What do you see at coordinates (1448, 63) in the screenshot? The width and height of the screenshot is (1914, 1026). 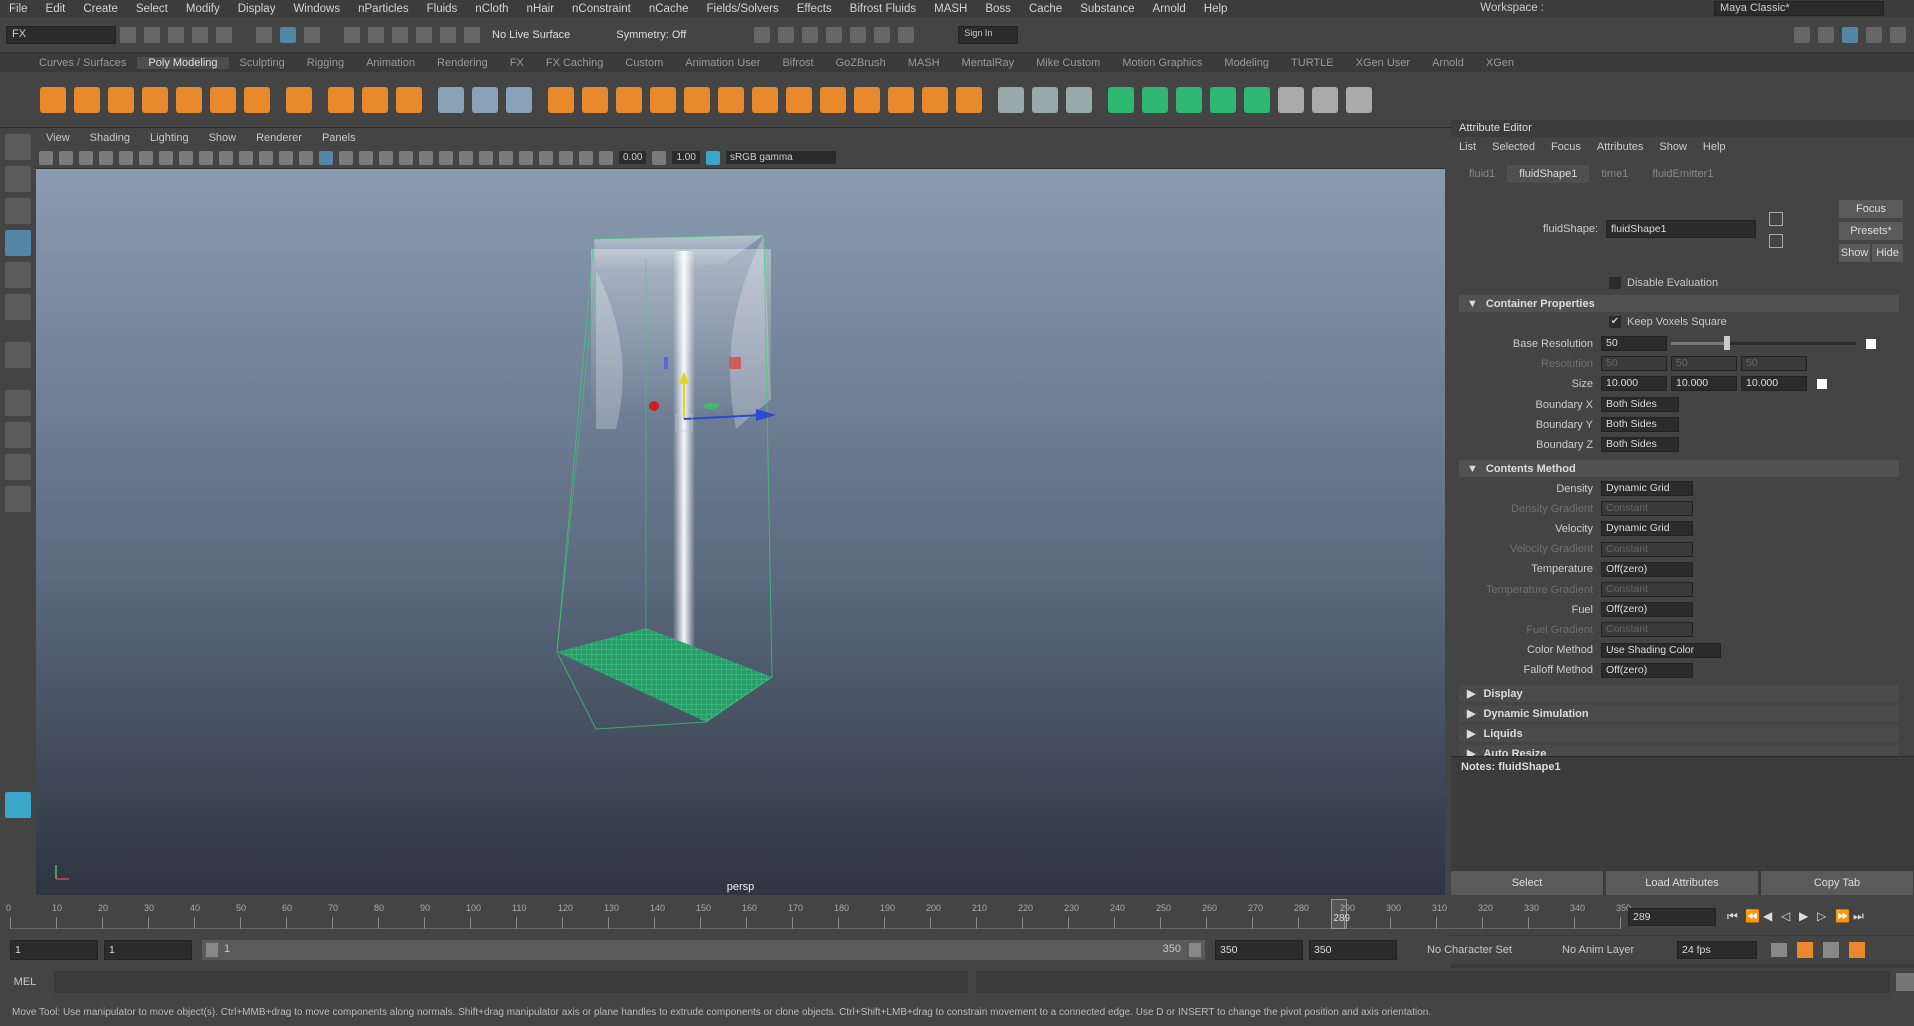 I see `shelf-tab-arnold: Arnold` at bounding box center [1448, 63].